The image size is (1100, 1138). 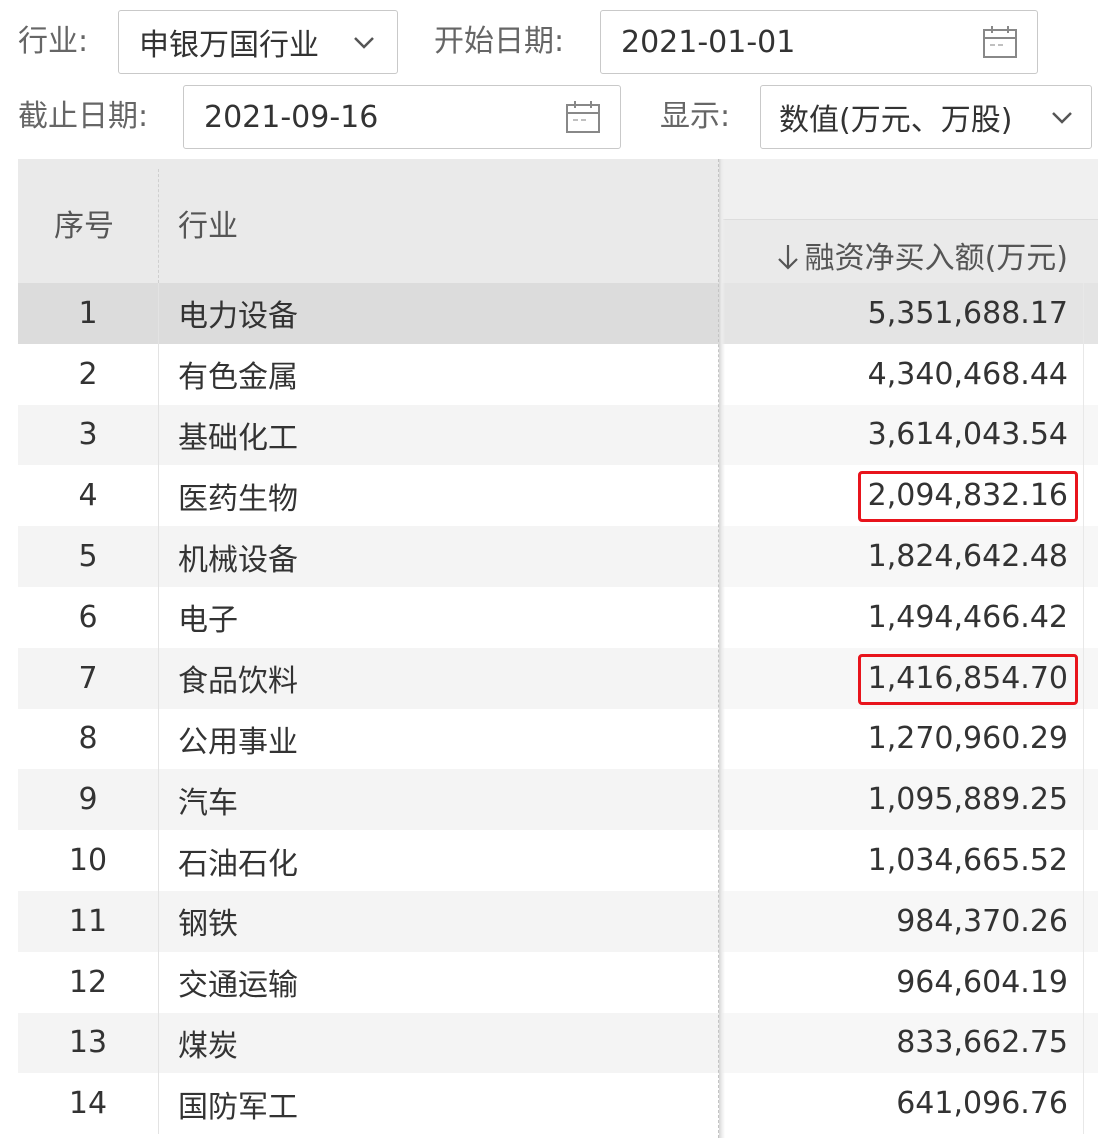 I want to click on cell-net-buy-value: 1,824,642.48, so click(x=967, y=557).